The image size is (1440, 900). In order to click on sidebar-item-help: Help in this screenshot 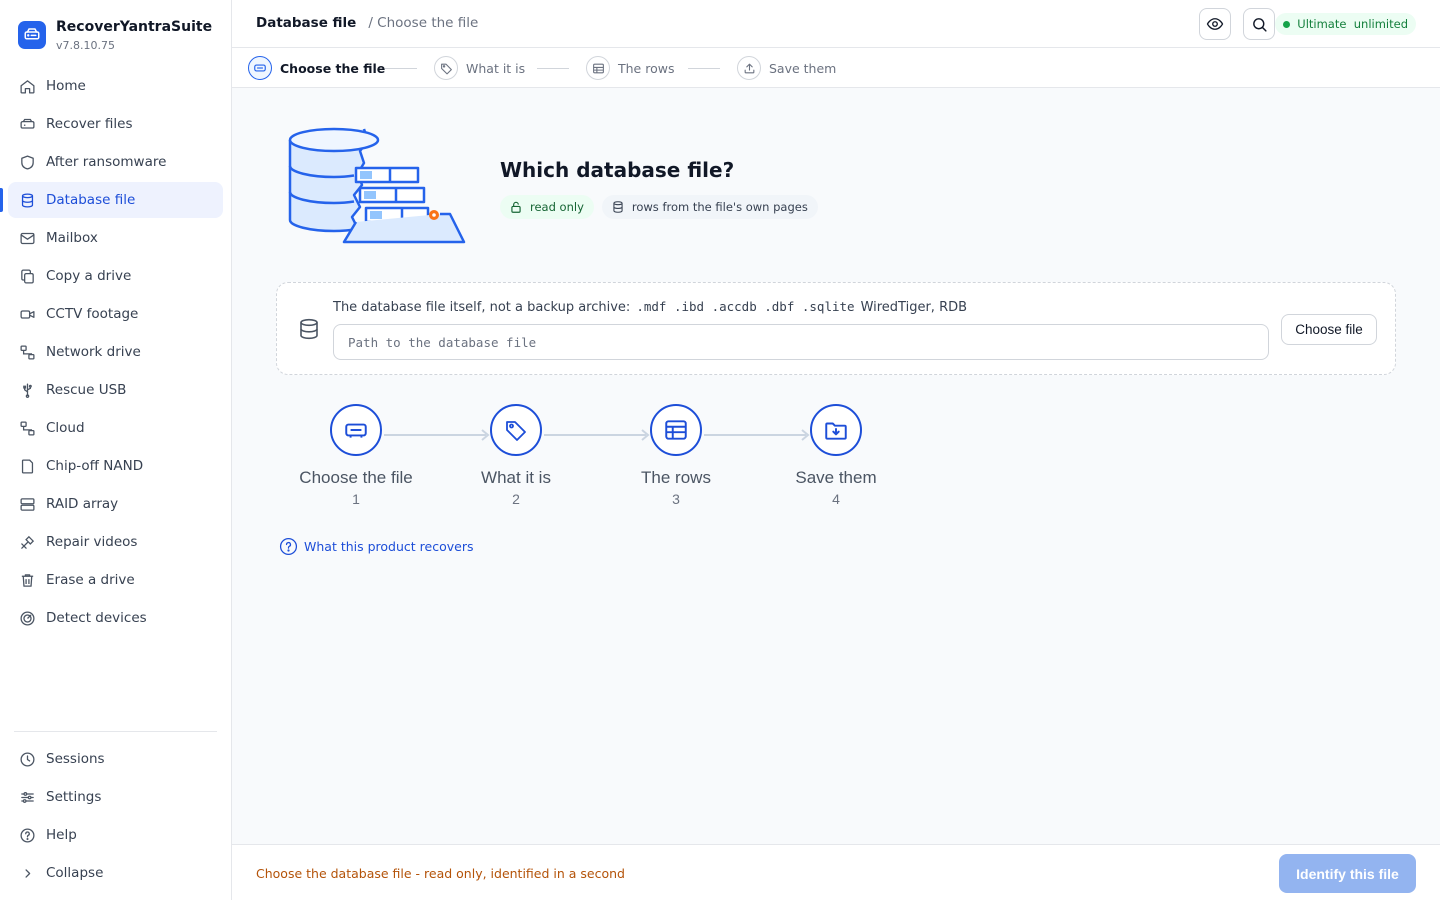, I will do `click(115, 835)`.